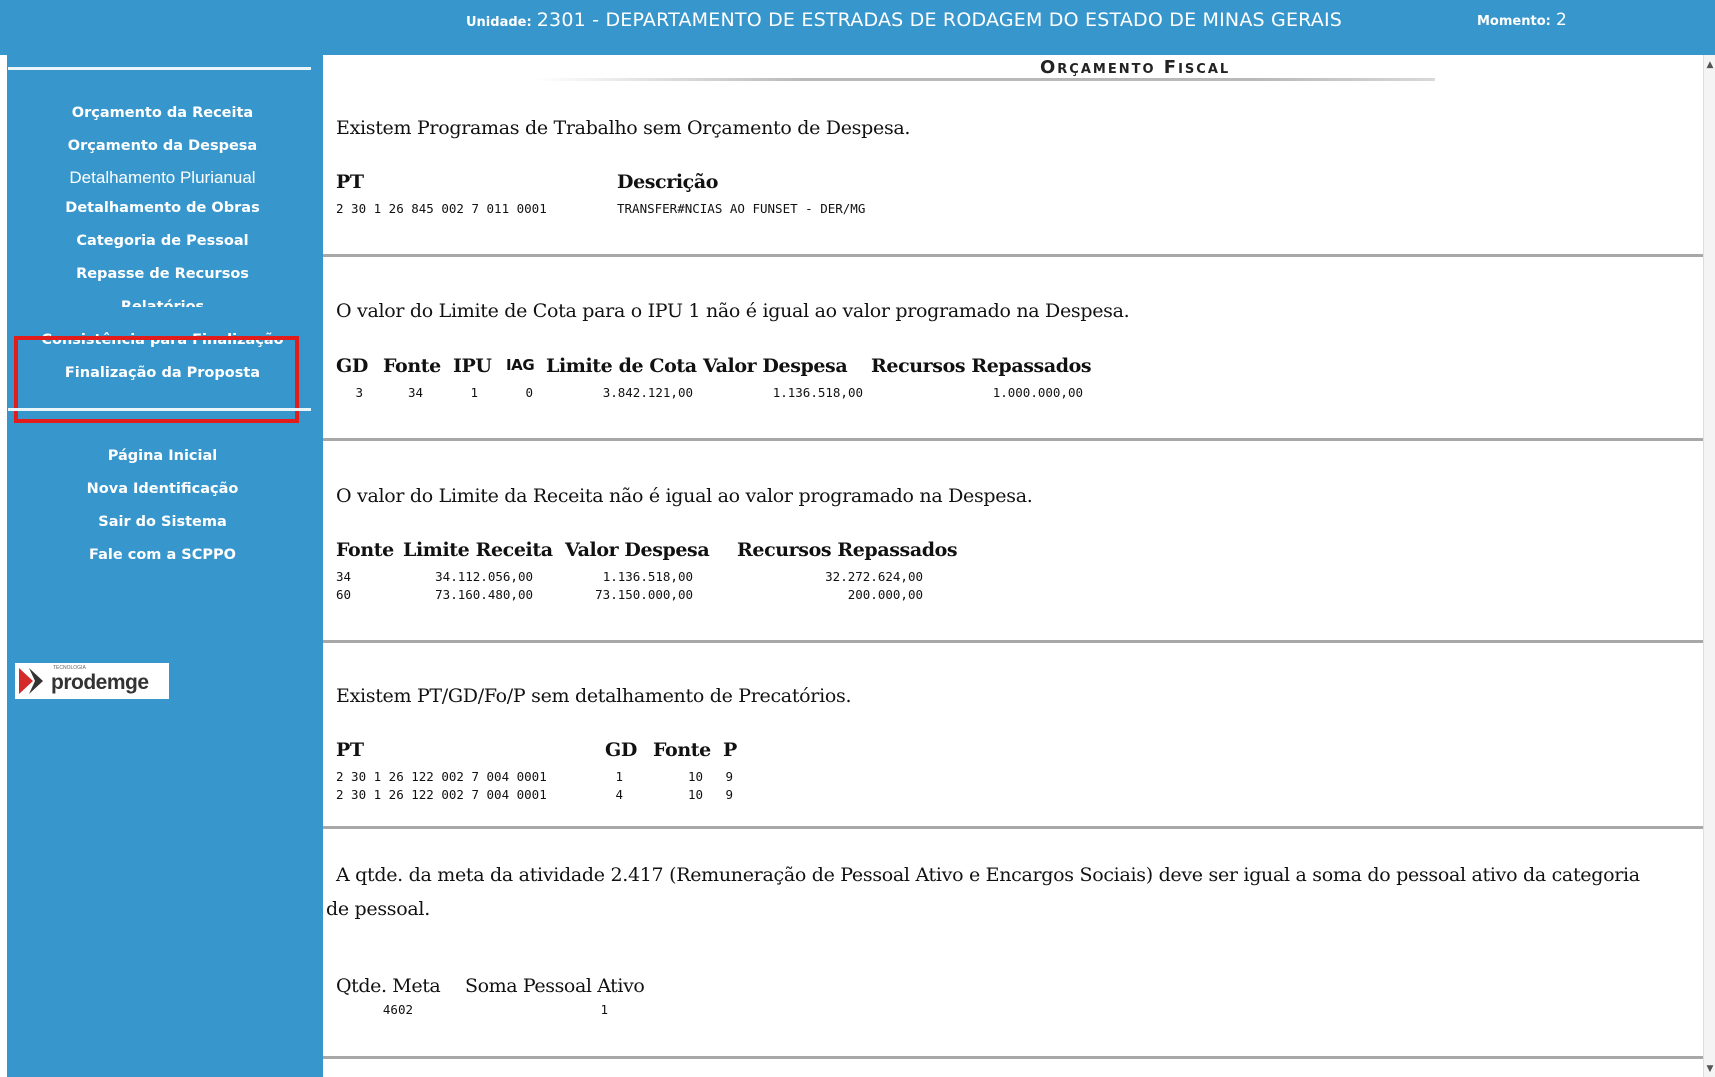 The image size is (1715, 1077). I want to click on moment-label: Momento:, so click(1514, 21).